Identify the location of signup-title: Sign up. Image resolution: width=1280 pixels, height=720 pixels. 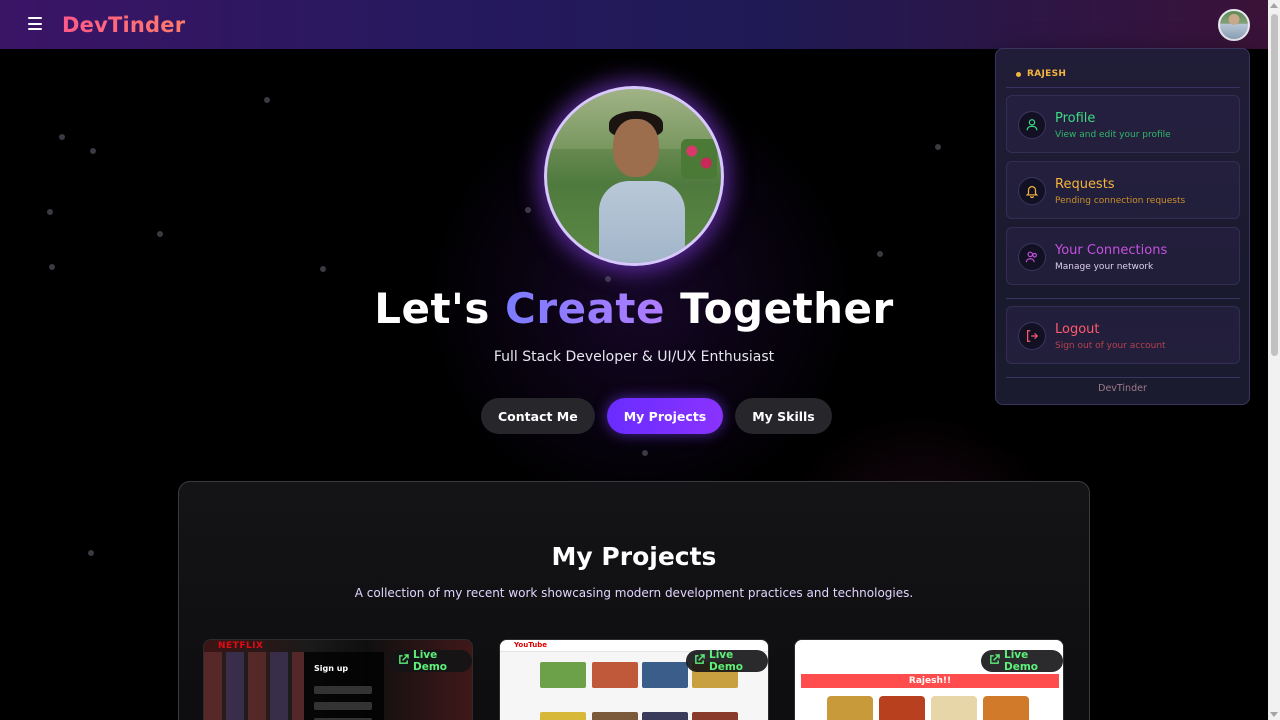
(331, 668).